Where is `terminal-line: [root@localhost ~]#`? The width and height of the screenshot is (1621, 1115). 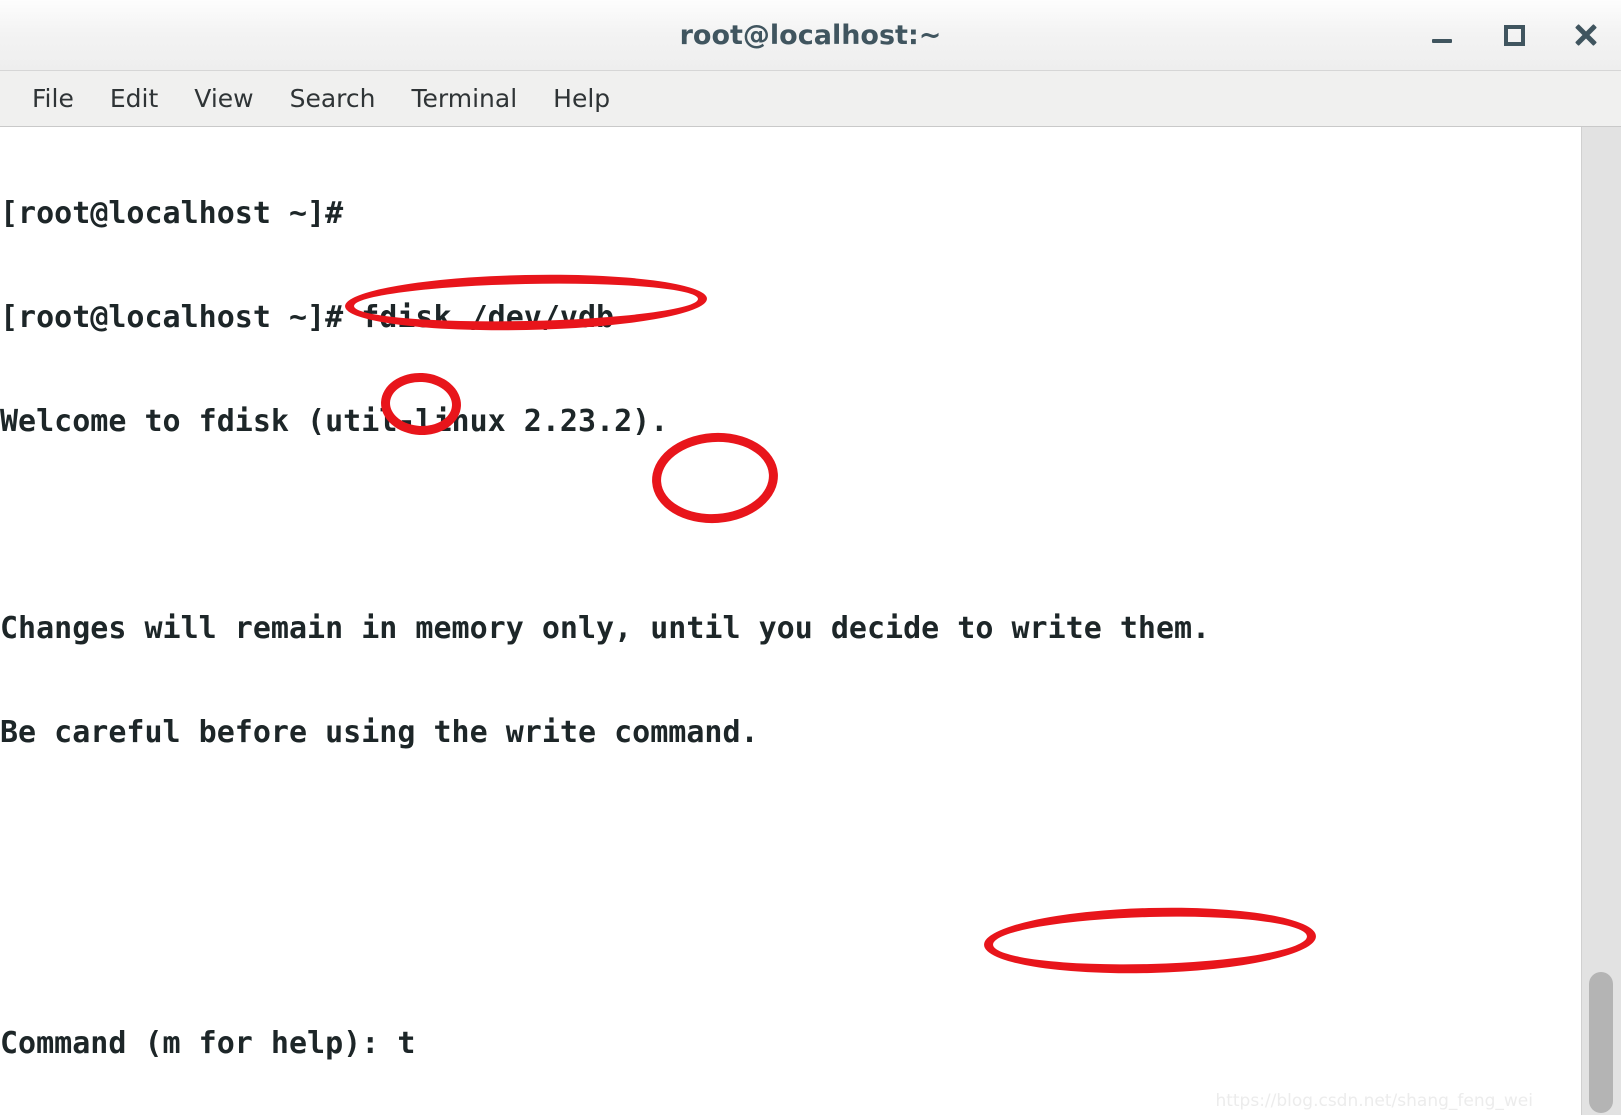 terminal-line: [root@localhost ~]# is located at coordinates (172, 214).